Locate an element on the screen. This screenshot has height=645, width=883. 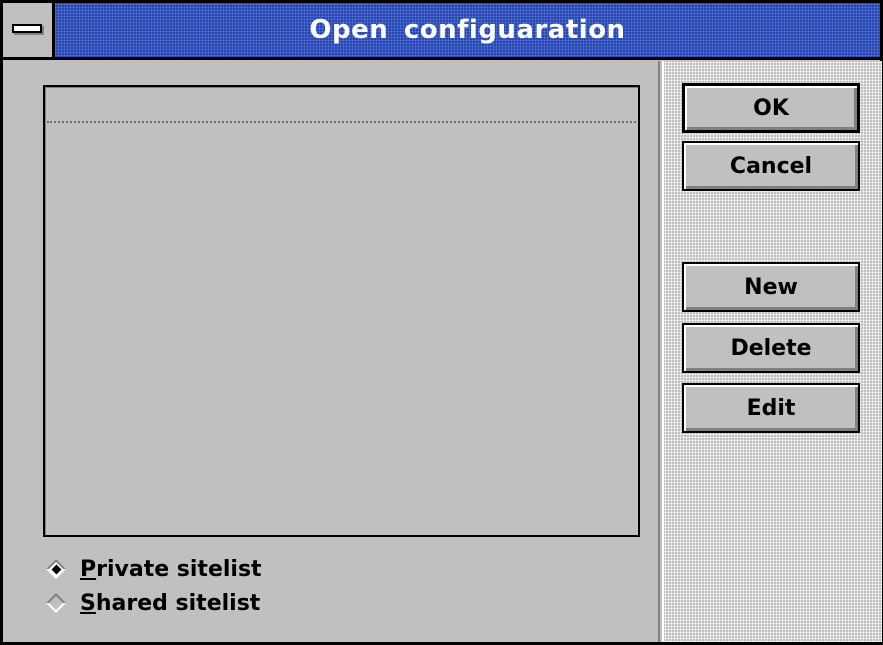
private-sitelist-option: Private sitelist is located at coordinates (154, 569).